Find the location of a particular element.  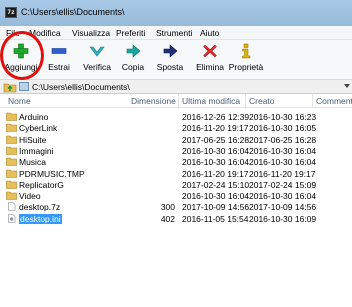

file-name: desktop.7z is located at coordinates (40, 207).